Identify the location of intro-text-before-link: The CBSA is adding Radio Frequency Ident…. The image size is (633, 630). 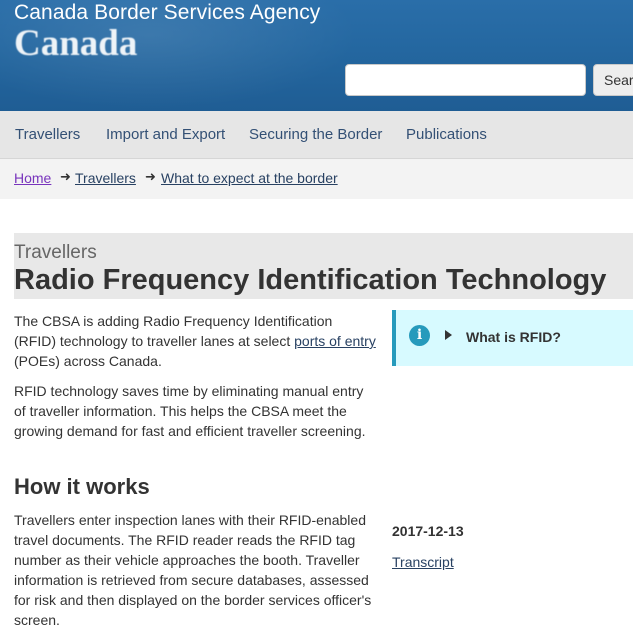
(173, 331).